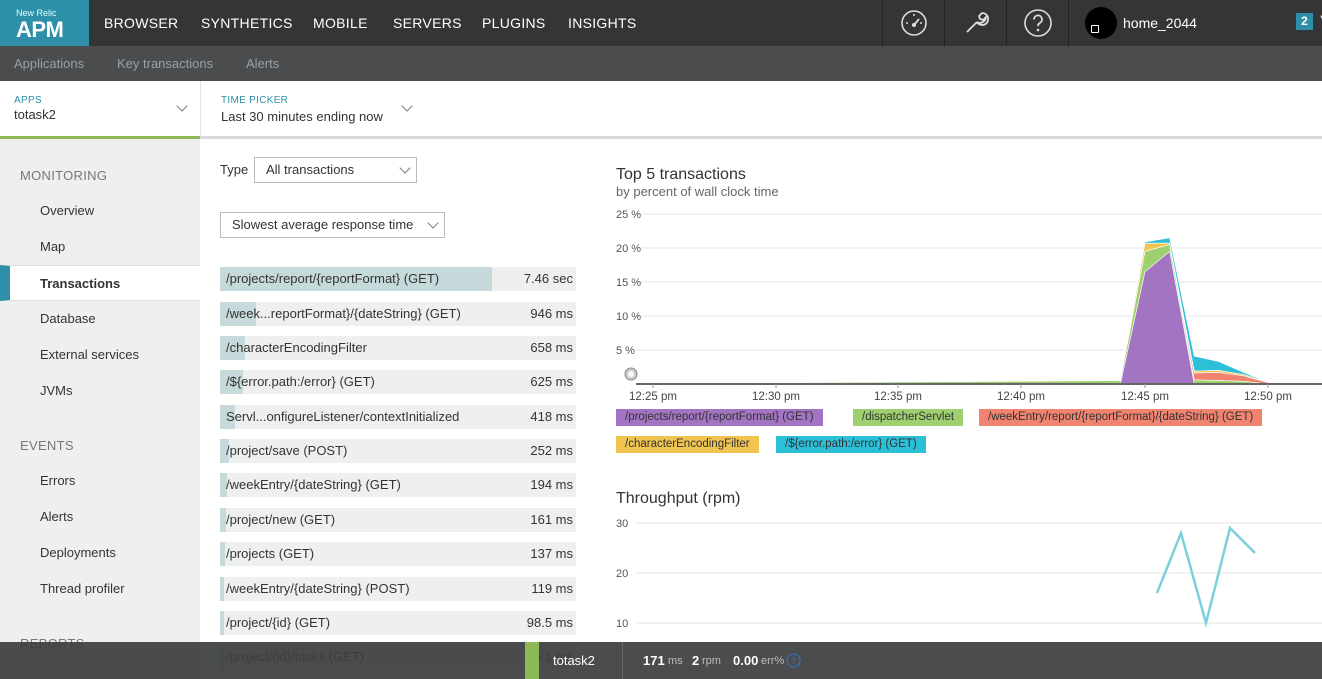  Describe the element at coordinates (49, 63) in the screenshot. I see `subnav-applications: Applications` at that location.